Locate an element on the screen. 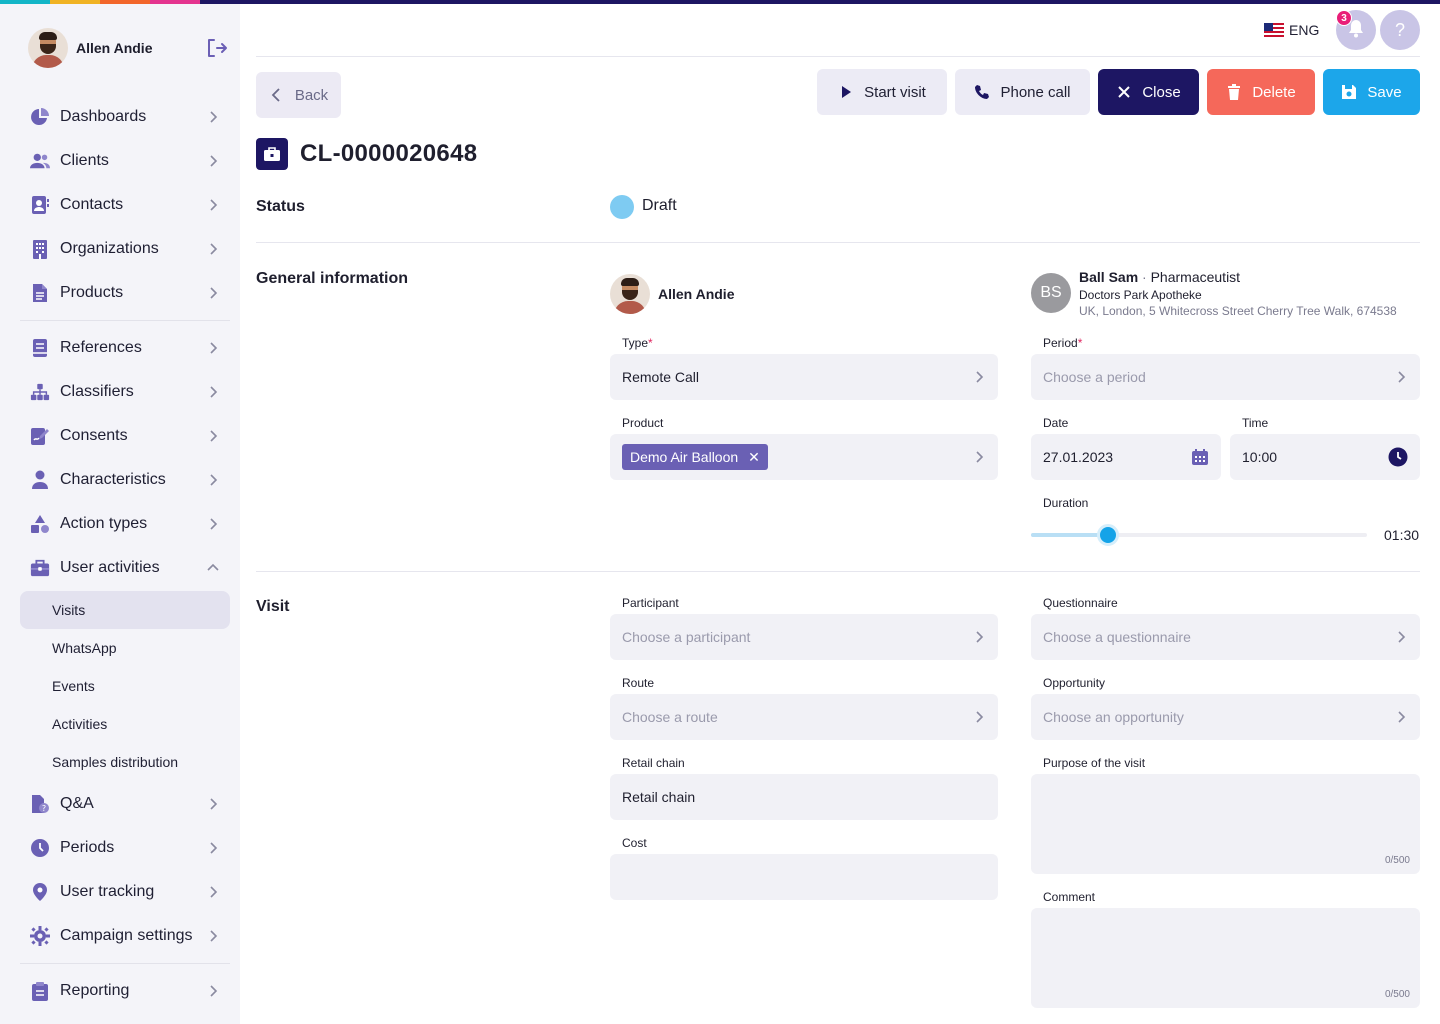 The width and height of the screenshot is (1440, 1024). product-select: Demo Air Balloon ✕ is located at coordinates (804, 457).